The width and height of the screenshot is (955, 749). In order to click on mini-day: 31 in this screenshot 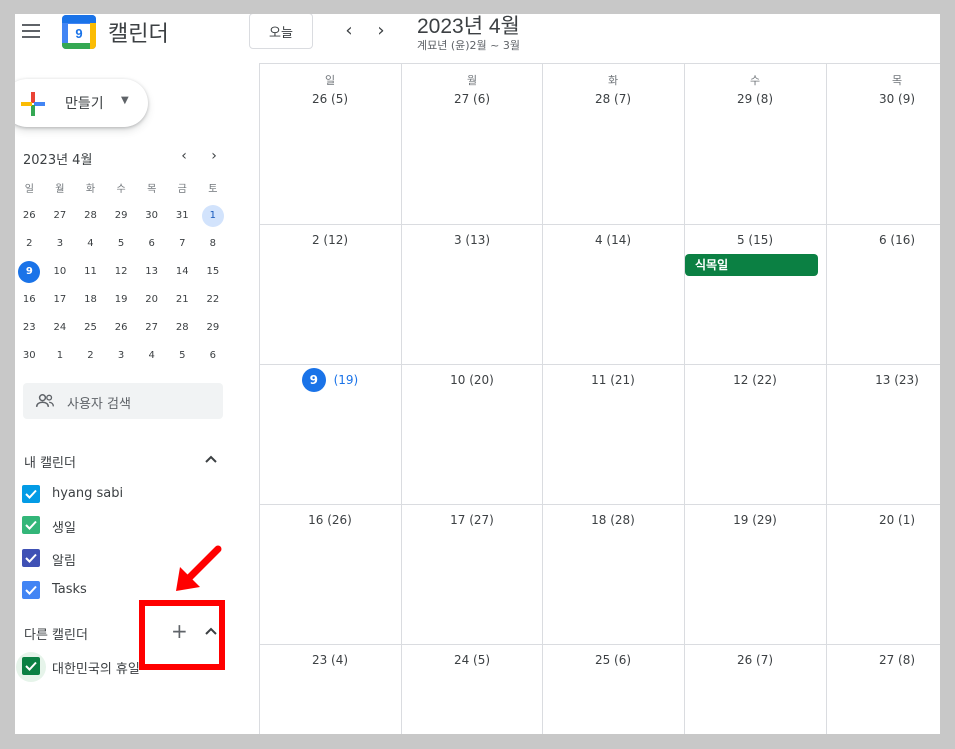, I will do `click(182, 216)`.